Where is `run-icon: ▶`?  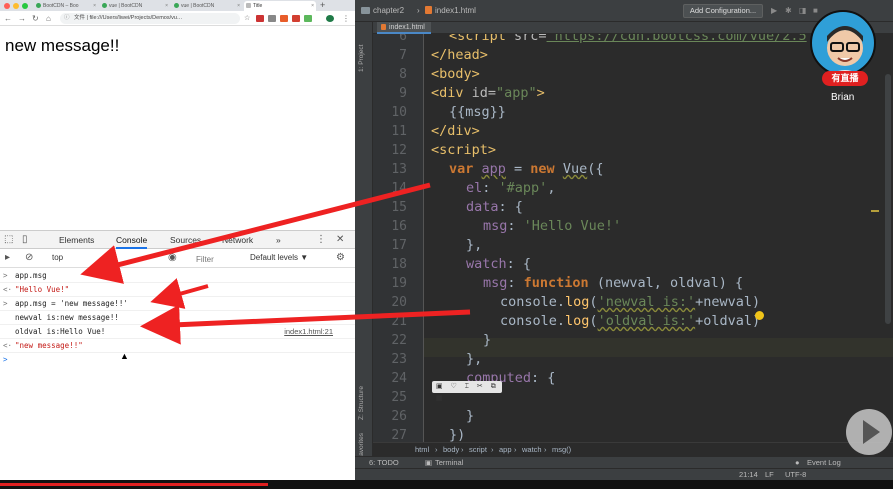 run-icon: ▶ is located at coordinates (774, 11).